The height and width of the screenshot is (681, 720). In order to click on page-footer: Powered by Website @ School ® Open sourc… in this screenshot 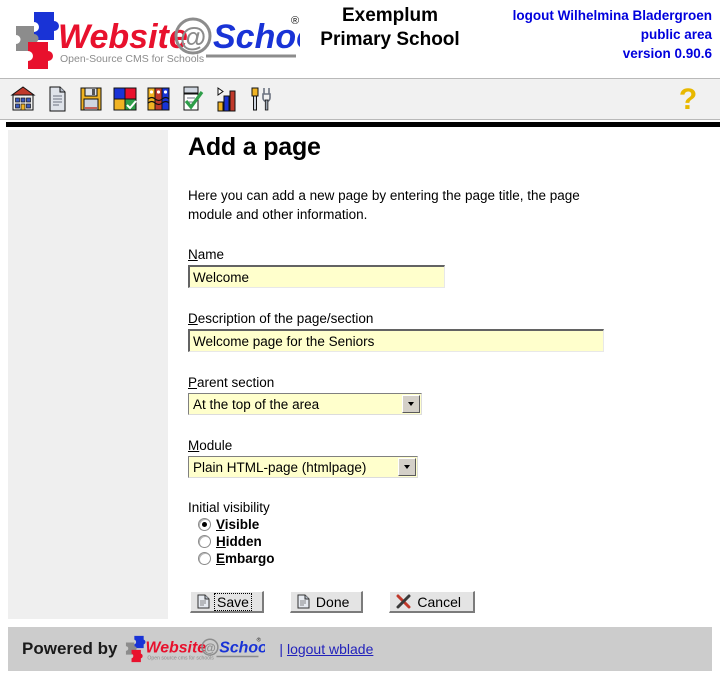, I will do `click(360, 649)`.